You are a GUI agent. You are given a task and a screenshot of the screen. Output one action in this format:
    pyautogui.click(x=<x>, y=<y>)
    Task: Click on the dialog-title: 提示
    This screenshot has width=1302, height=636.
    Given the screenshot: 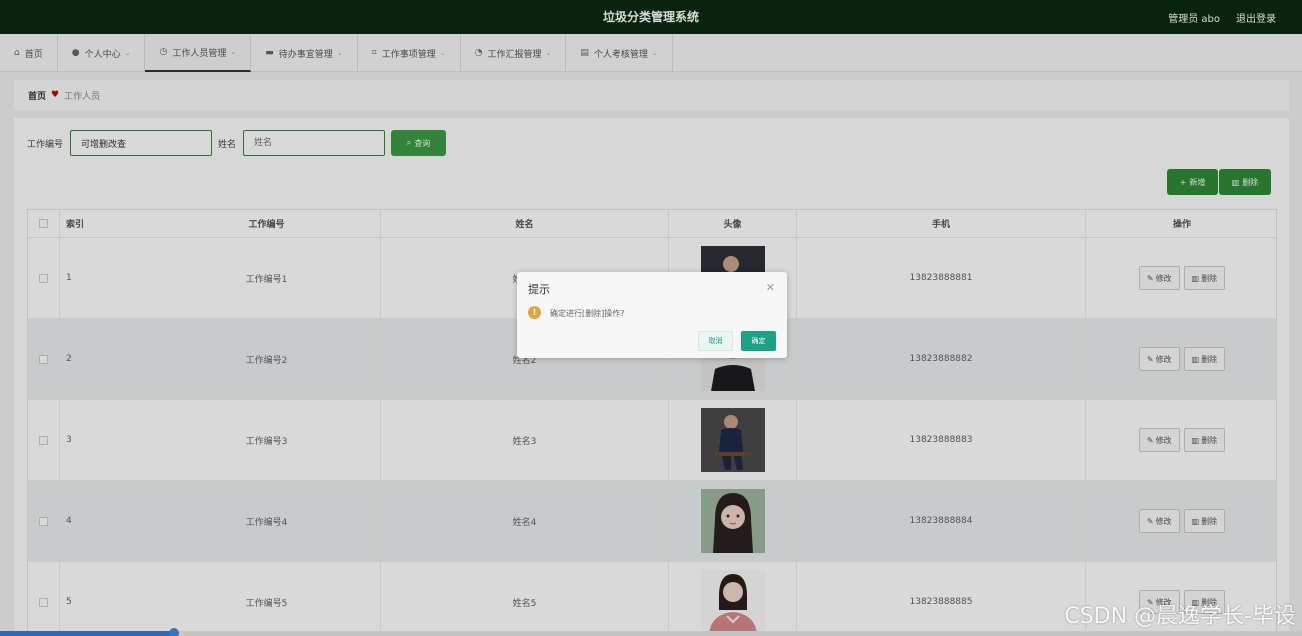 What is the action you would take?
    pyautogui.click(x=539, y=289)
    